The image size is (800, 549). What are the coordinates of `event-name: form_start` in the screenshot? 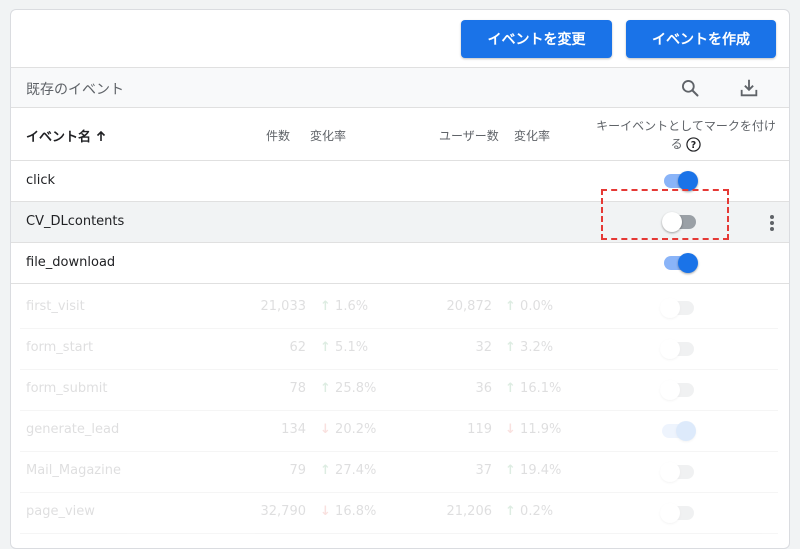 It's located at (60, 347).